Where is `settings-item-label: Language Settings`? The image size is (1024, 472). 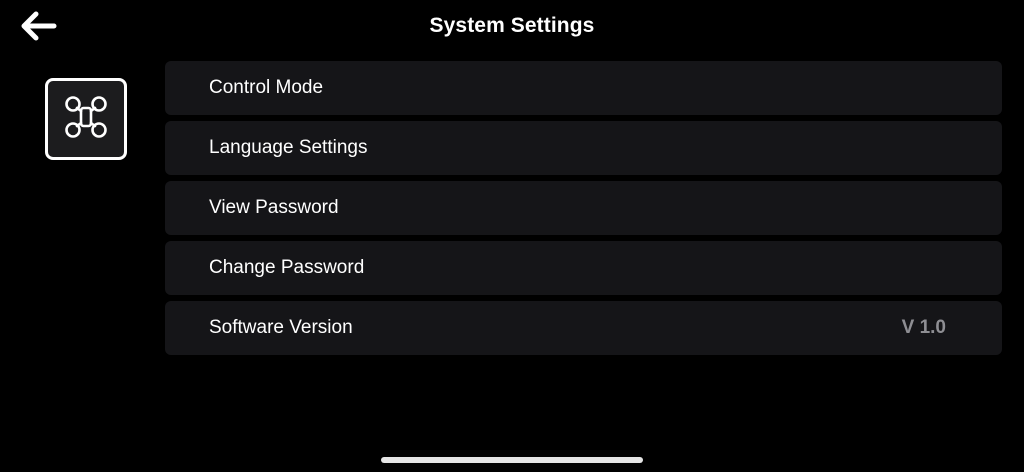
settings-item-label: Language Settings is located at coordinates (288, 147).